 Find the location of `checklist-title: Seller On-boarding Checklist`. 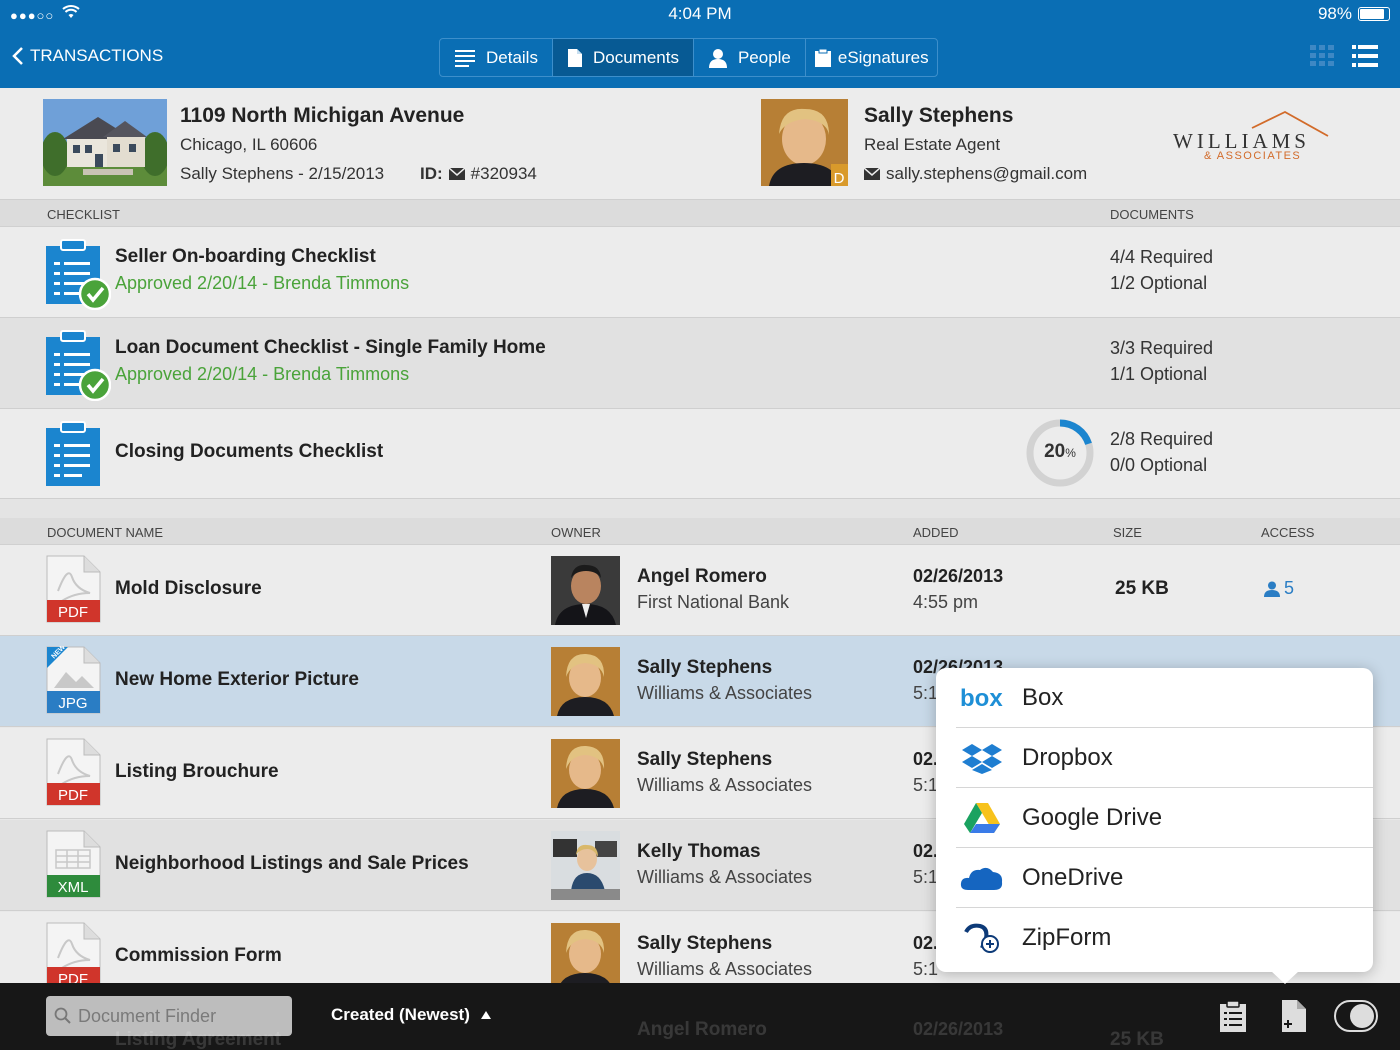

checklist-title: Seller On-boarding Checklist is located at coordinates (245, 256).